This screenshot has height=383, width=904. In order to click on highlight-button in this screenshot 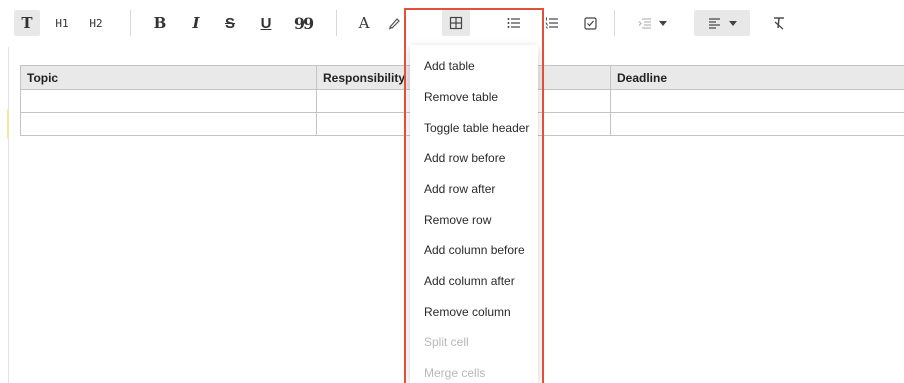, I will do `click(394, 23)`.